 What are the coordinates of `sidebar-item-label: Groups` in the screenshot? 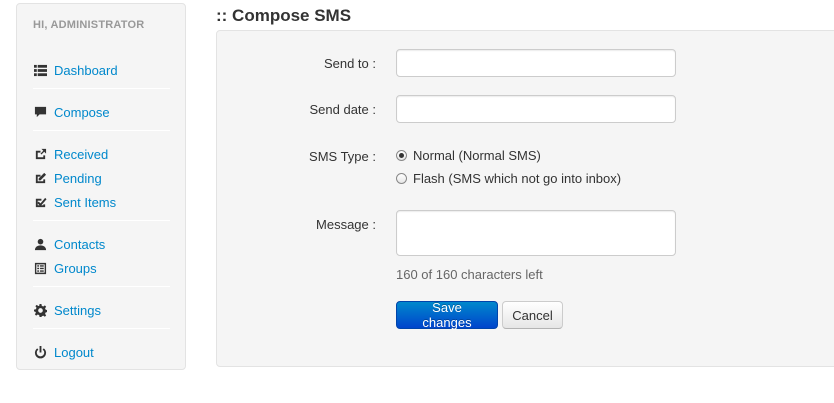 It's located at (75, 268).